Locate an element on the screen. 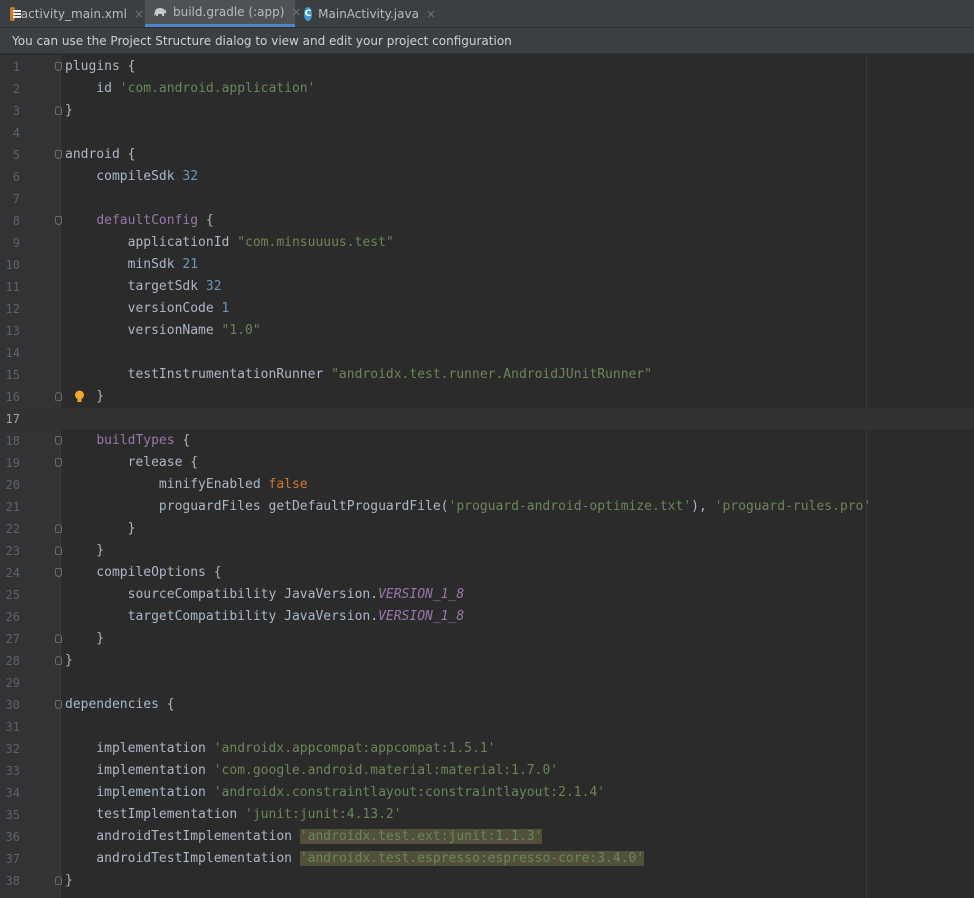  line-number: 20 is located at coordinates (10, 485).